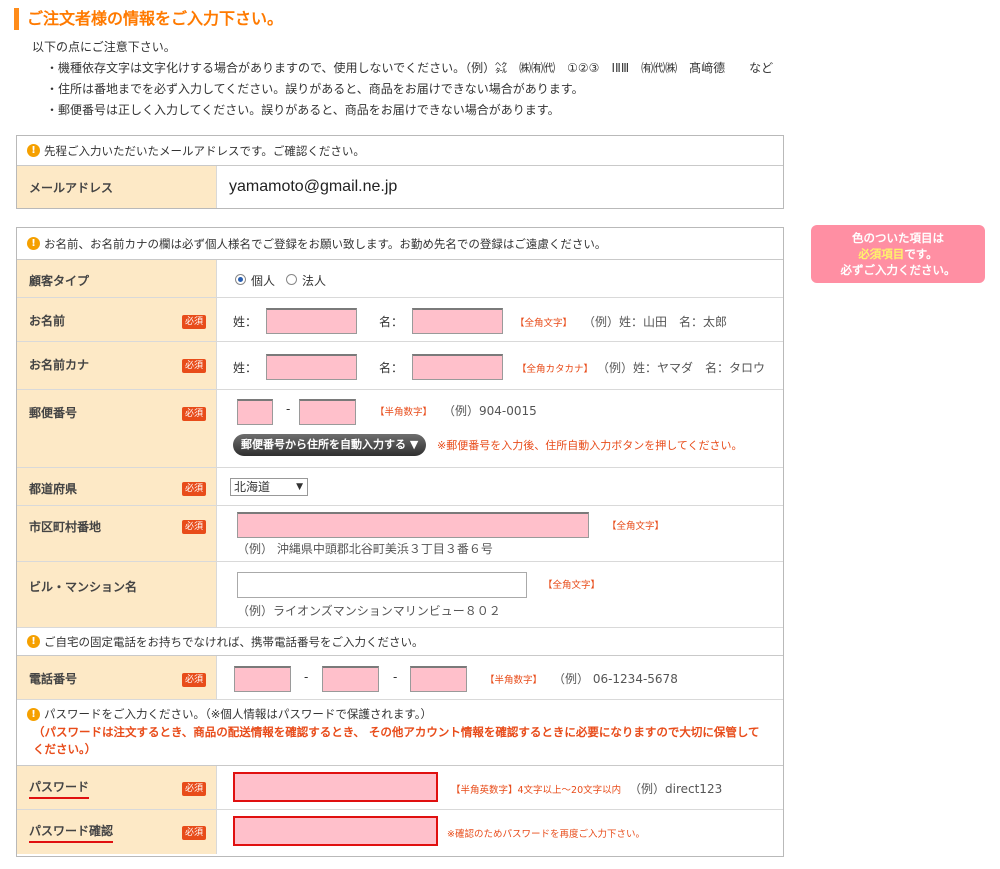  Describe the element at coordinates (117, 677) in the screenshot. I see `phone-label-cell: 電話番号 必須` at that location.